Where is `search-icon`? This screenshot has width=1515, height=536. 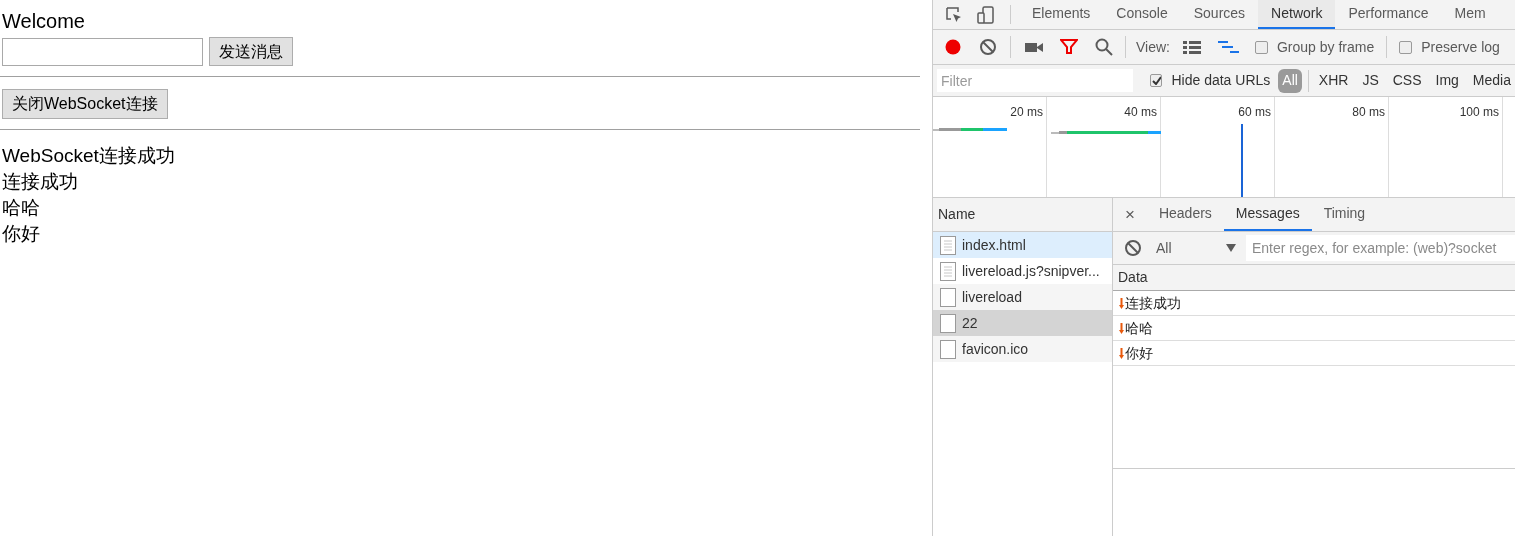 search-icon is located at coordinates (1104, 47).